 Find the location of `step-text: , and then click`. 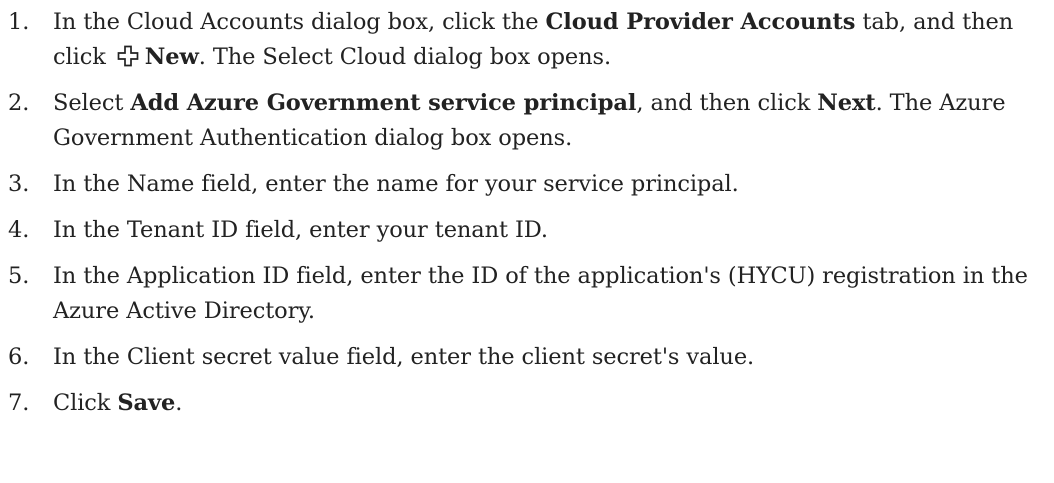

step-text: , and then click is located at coordinates (727, 103).